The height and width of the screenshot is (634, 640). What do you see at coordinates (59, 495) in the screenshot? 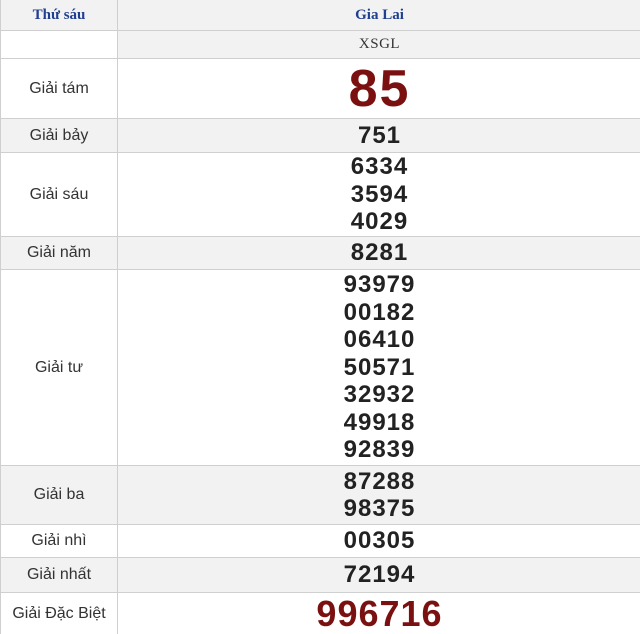
I see `prize-label: Giải ba` at bounding box center [59, 495].